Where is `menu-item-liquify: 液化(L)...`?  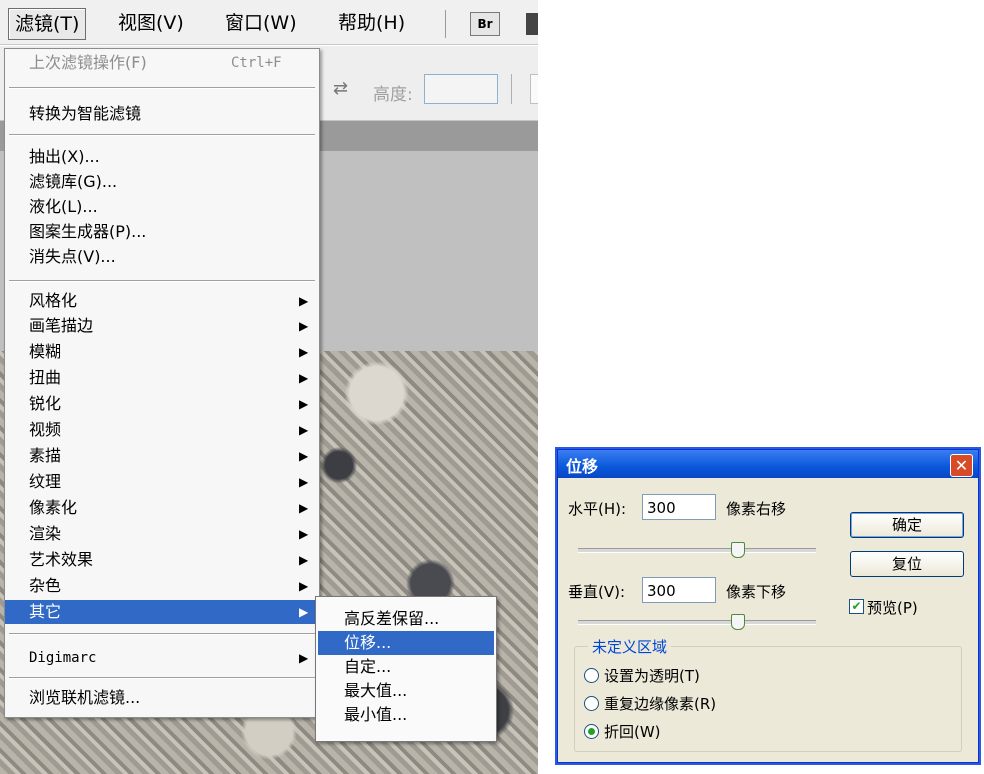
menu-item-liquify: 液化(L)... is located at coordinates (162, 207).